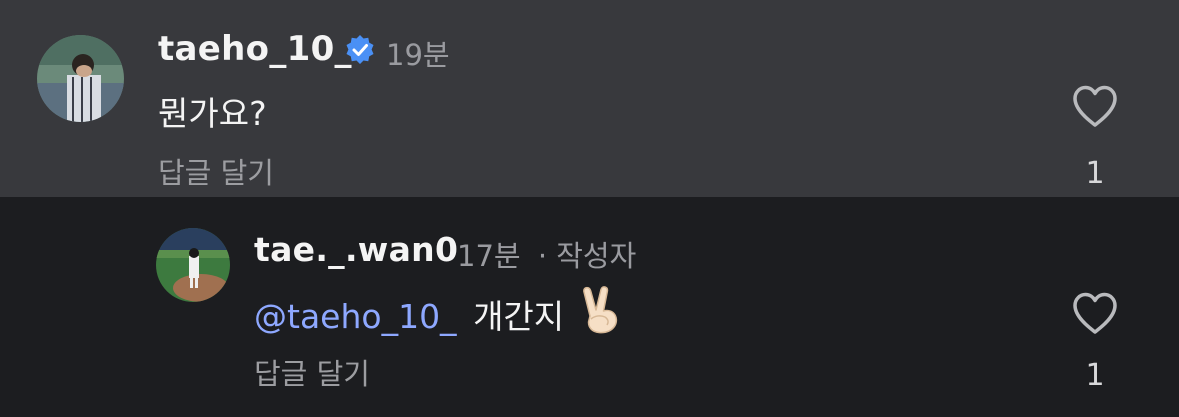 The image size is (1179, 417). Describe the element at coordinates (212, 113) in the screenshot. I see `comment-text: 뭔가요?` at that location.